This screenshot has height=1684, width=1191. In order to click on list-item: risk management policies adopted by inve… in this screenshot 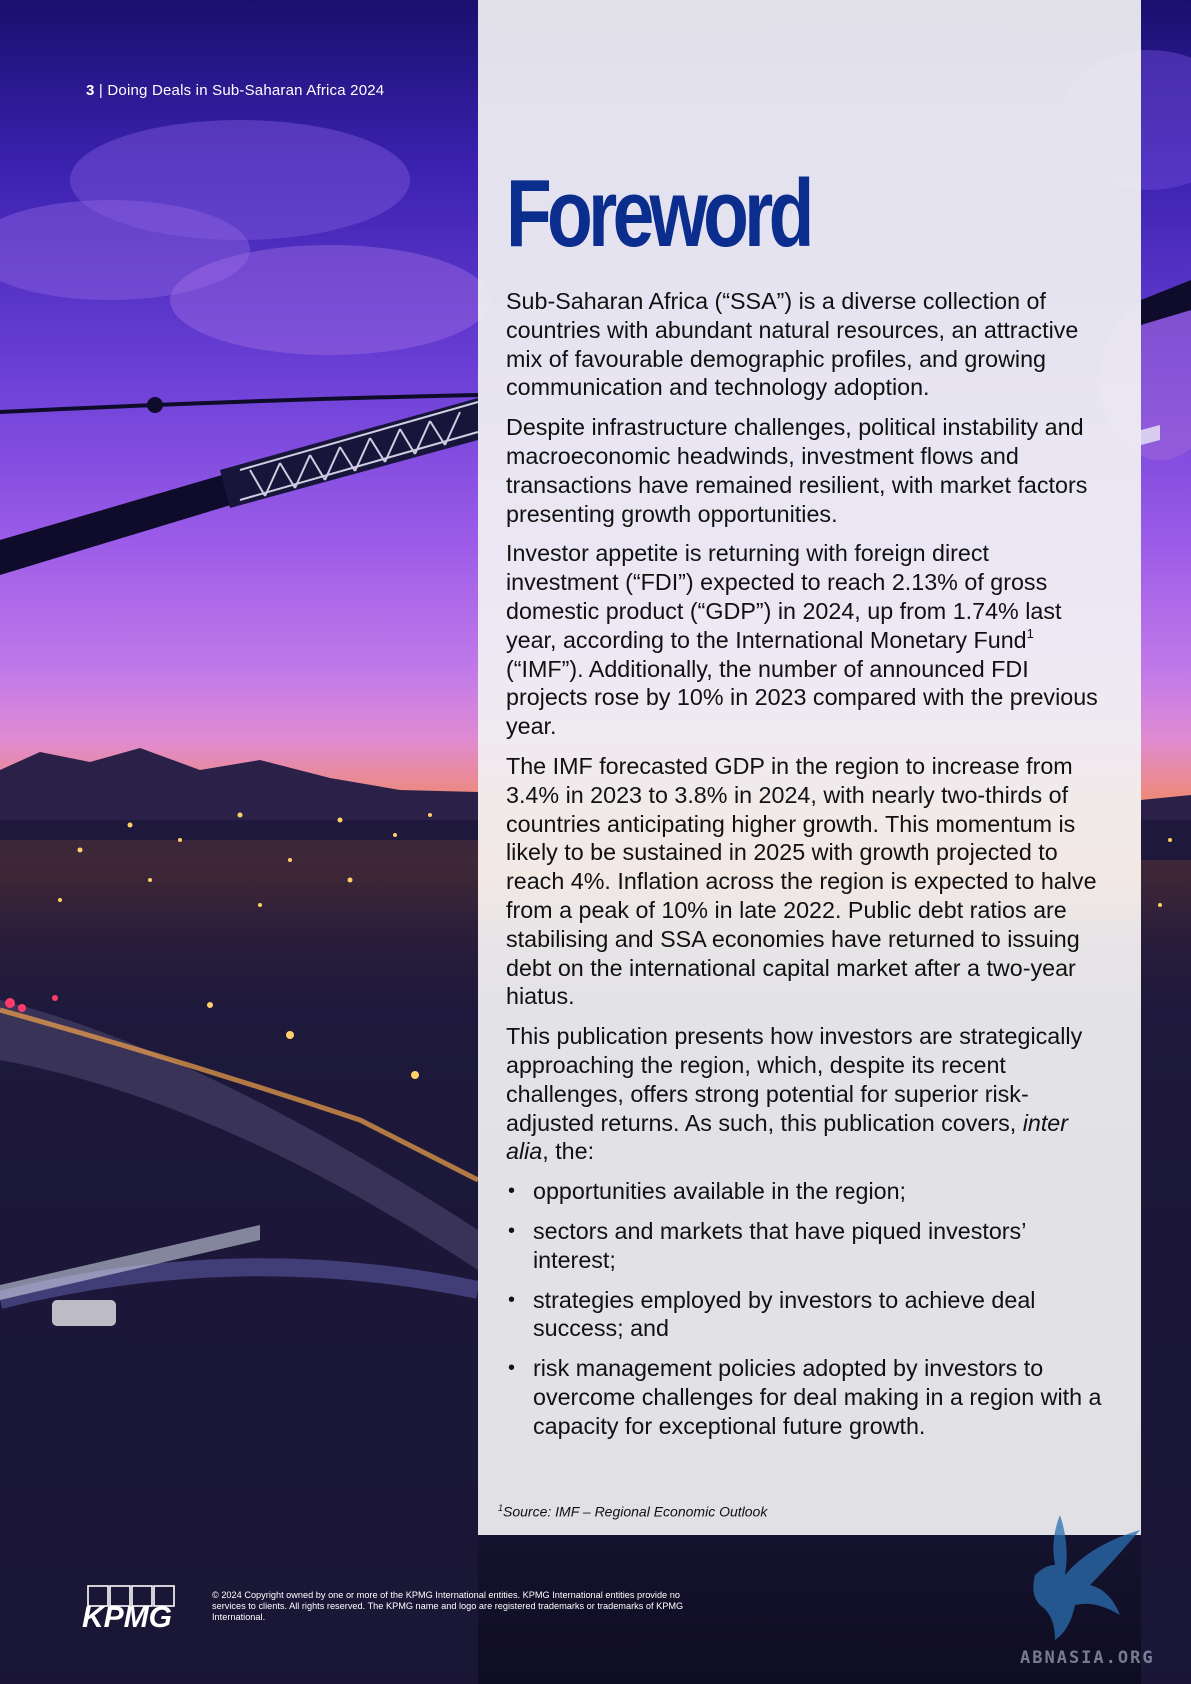, I will do `click(806, 1397)`.